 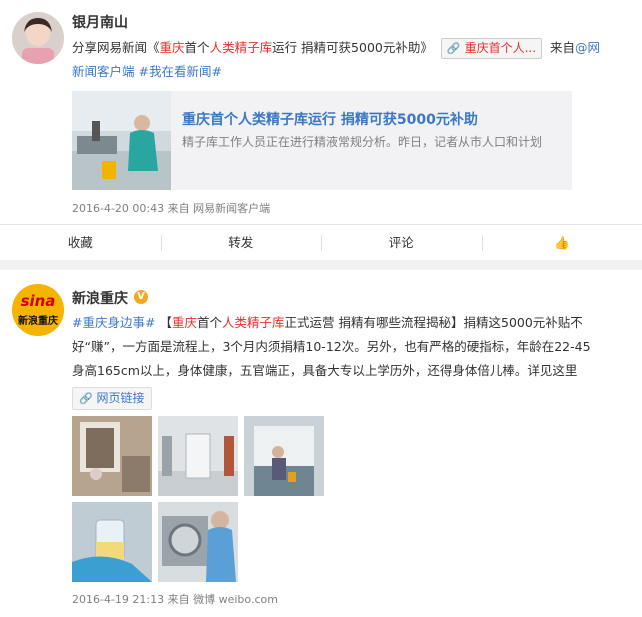 I want to click on web-link-button: 🔗 网页链接, so click(x=112, y=398).